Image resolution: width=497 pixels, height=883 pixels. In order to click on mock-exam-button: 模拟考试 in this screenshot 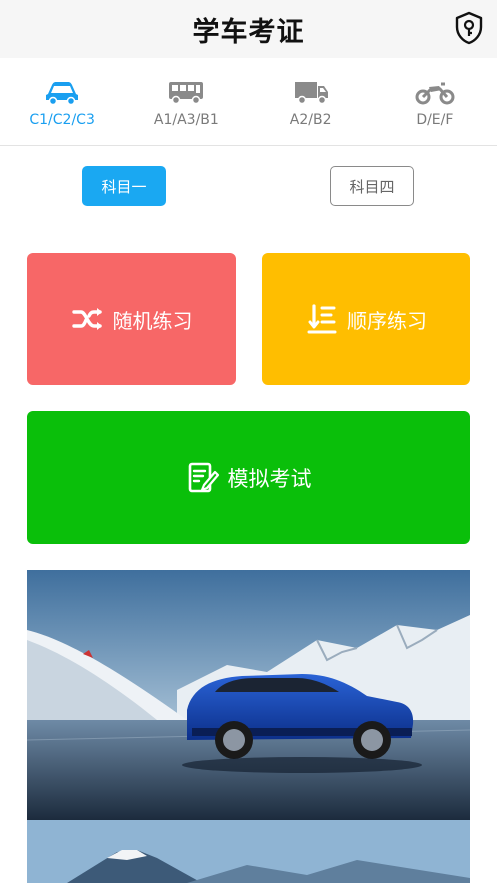, I will do `click(248, 477)`.